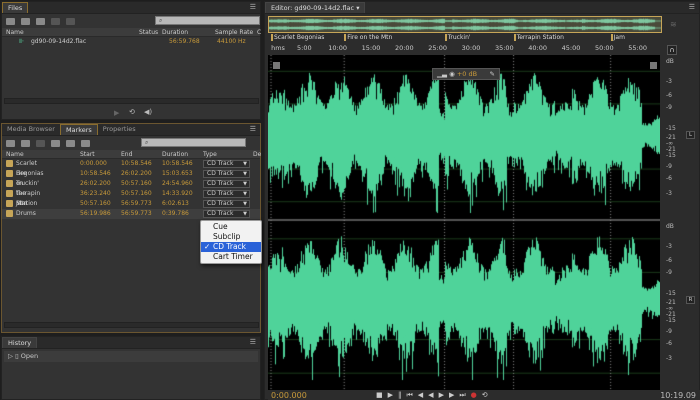 Image resolution: width=700 pixels, height=400 pixels. Describe the element at coordinates (259, 32) in the screenshot. I see `col-channels: C` at that location.